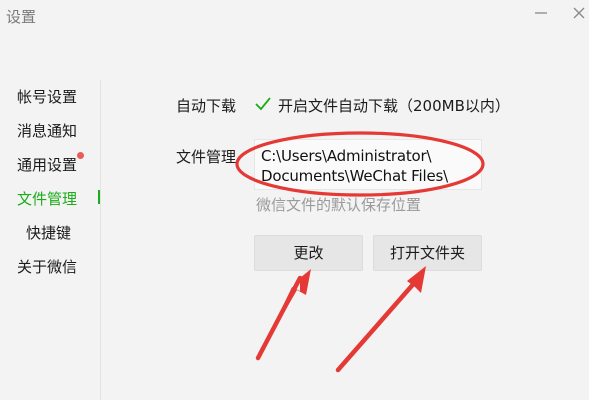  Describe the element at coordinates (47, 96) in the screenshot. I see `sidebar-item-account: 帐号设置` at that location.